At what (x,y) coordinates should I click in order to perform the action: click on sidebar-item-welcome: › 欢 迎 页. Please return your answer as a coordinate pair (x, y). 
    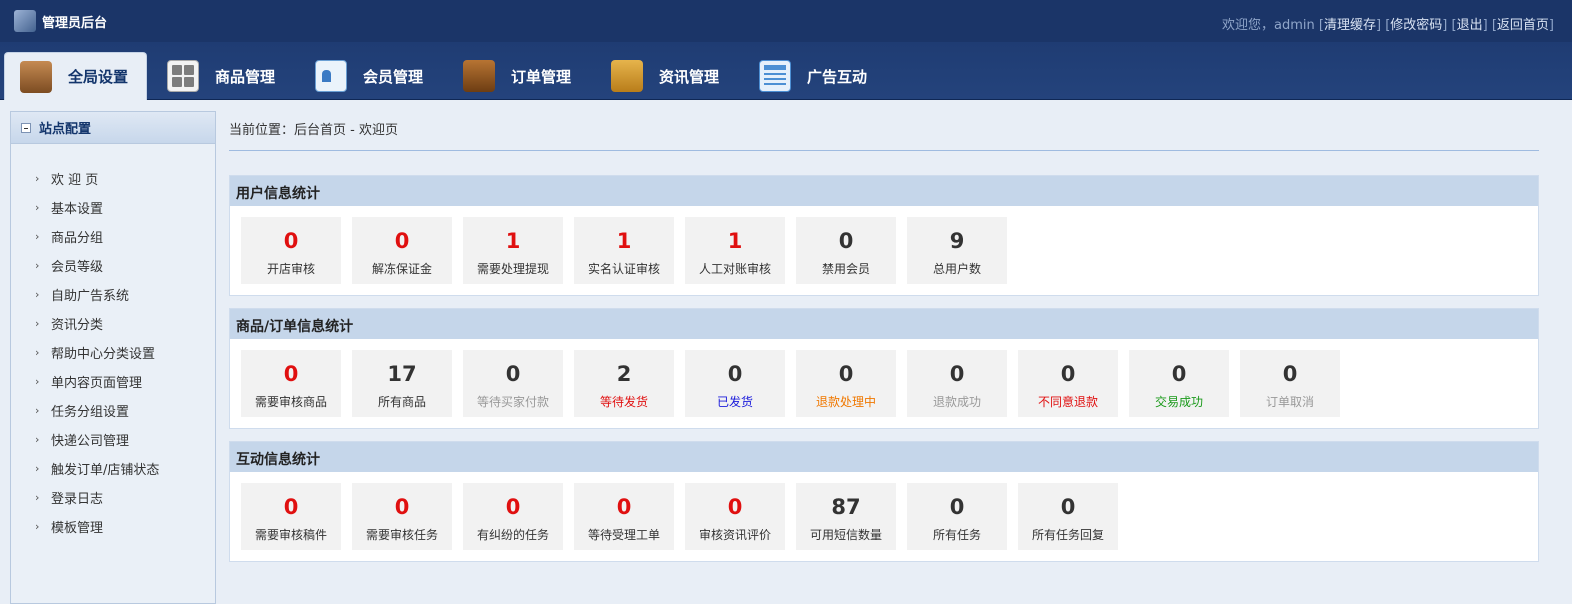
    Looking at the image, I should click on (113, 178).